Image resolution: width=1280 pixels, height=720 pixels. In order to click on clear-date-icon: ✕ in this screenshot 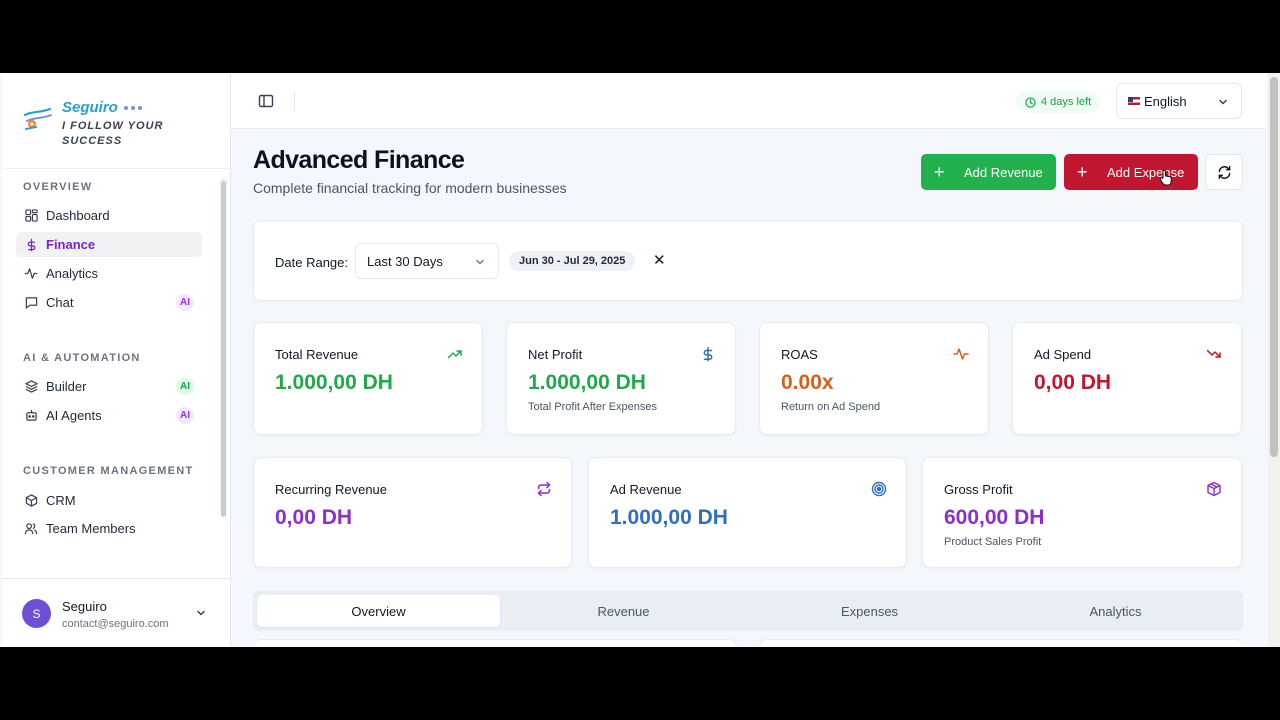, I will do `click(659, 260)`.